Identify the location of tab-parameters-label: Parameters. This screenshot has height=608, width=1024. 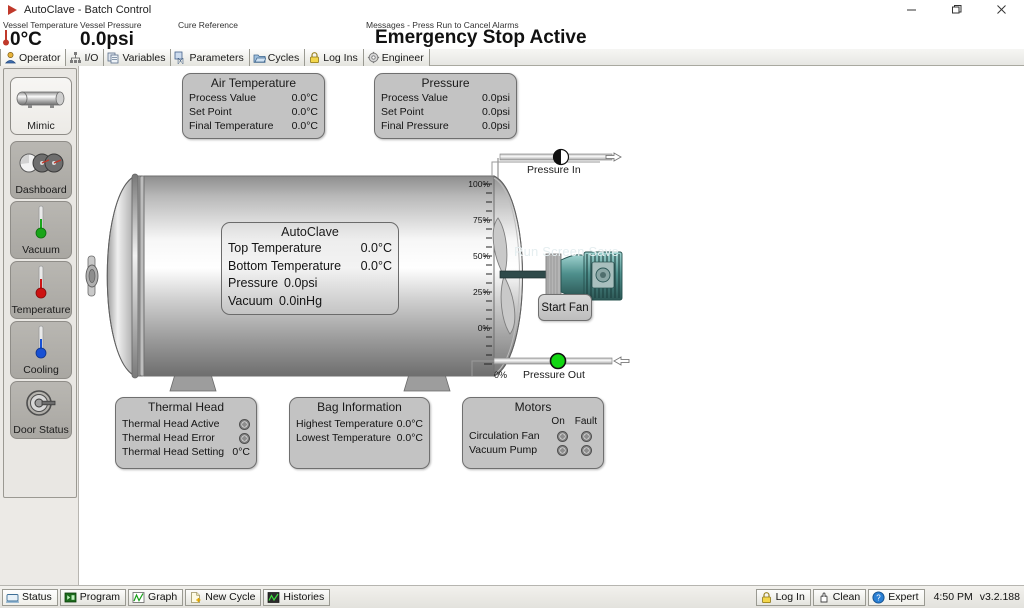
(216, 57).